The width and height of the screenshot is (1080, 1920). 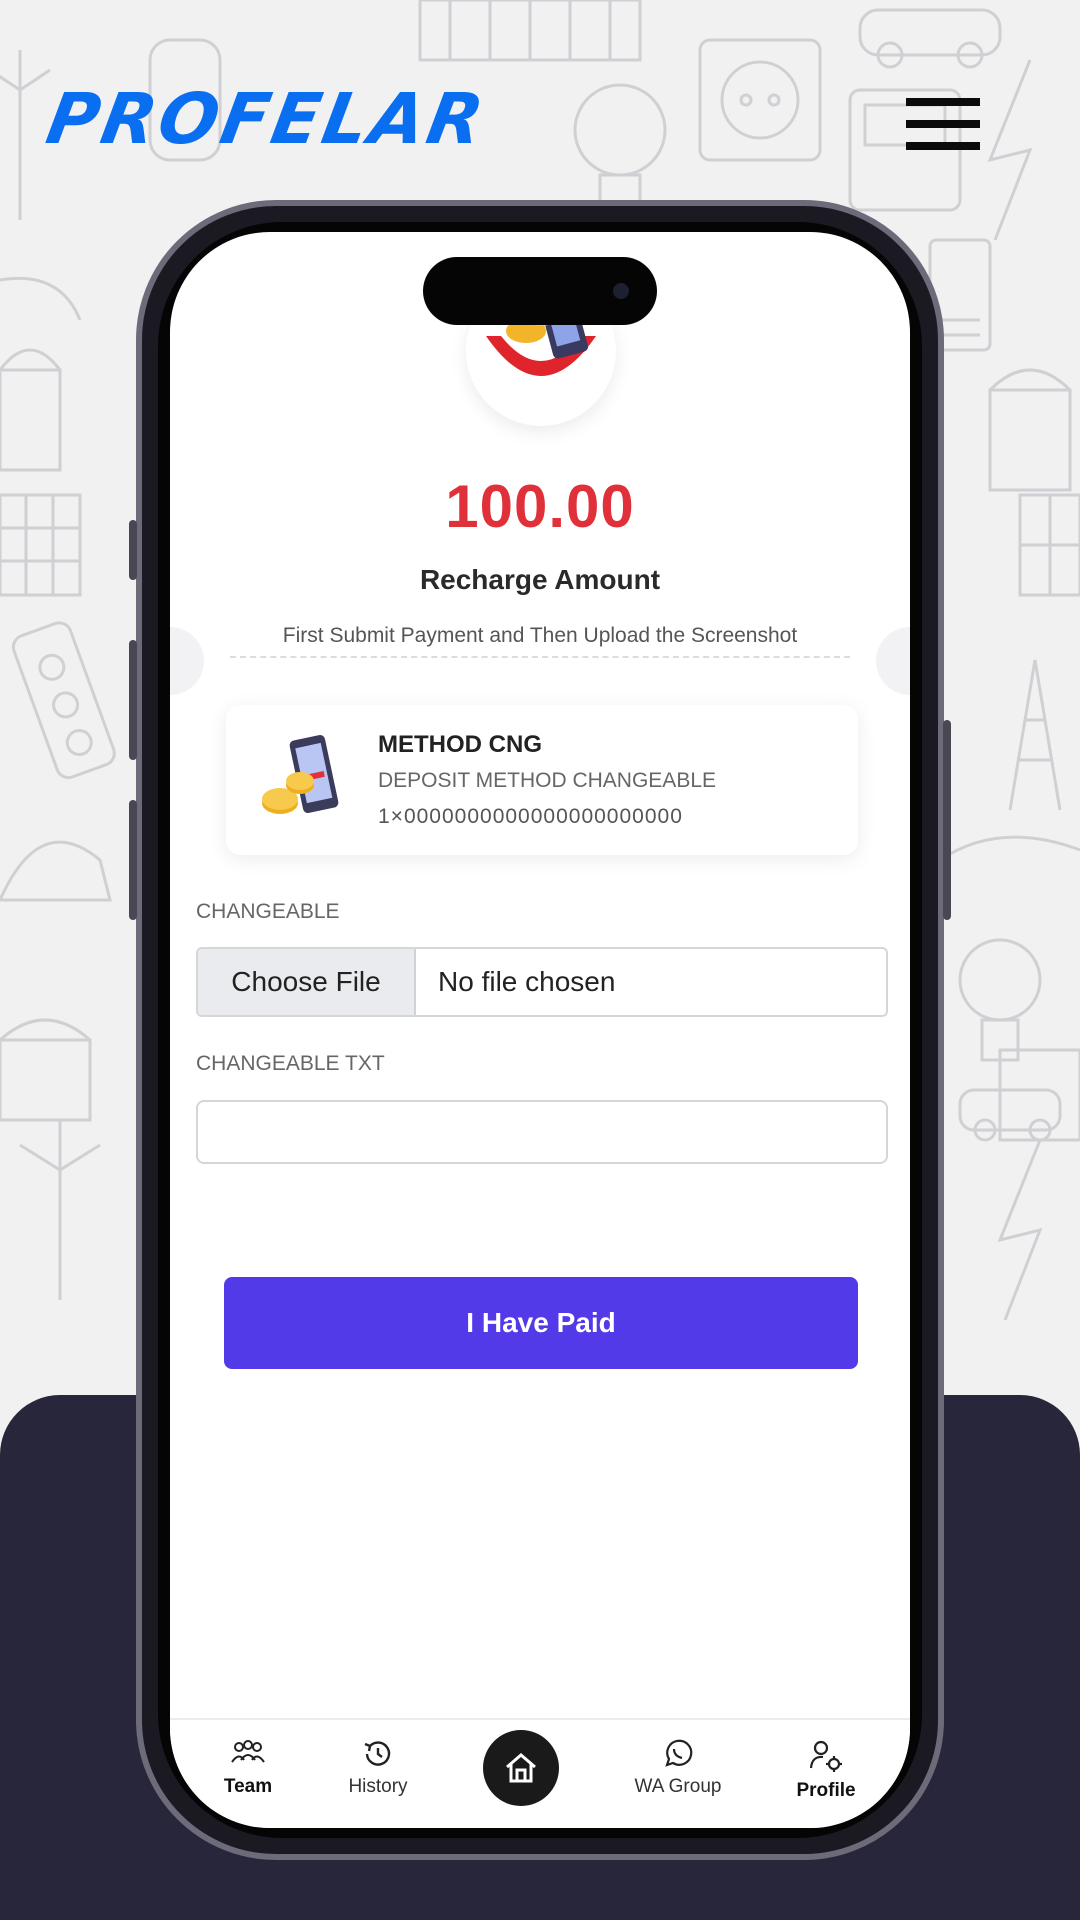 I want to click on changeable-text-input, so click(x=542, y=1132).